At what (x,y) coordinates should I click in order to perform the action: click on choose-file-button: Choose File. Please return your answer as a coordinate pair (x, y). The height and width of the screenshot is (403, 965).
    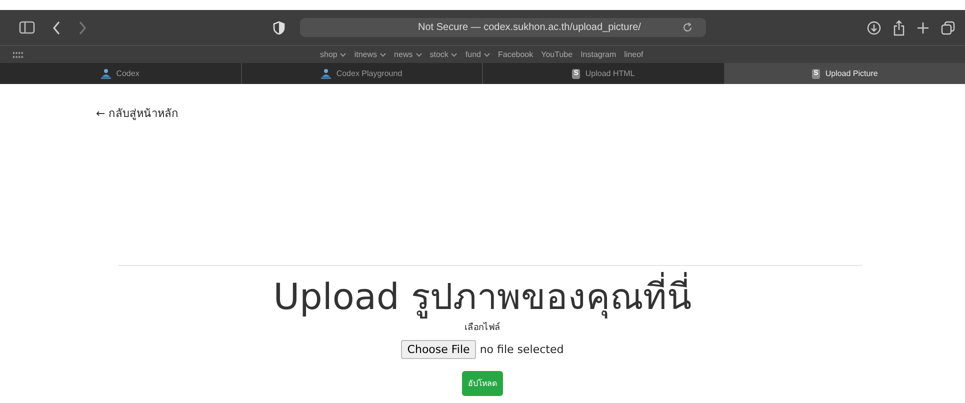
    Looking at the image, I should click on (438, 349).